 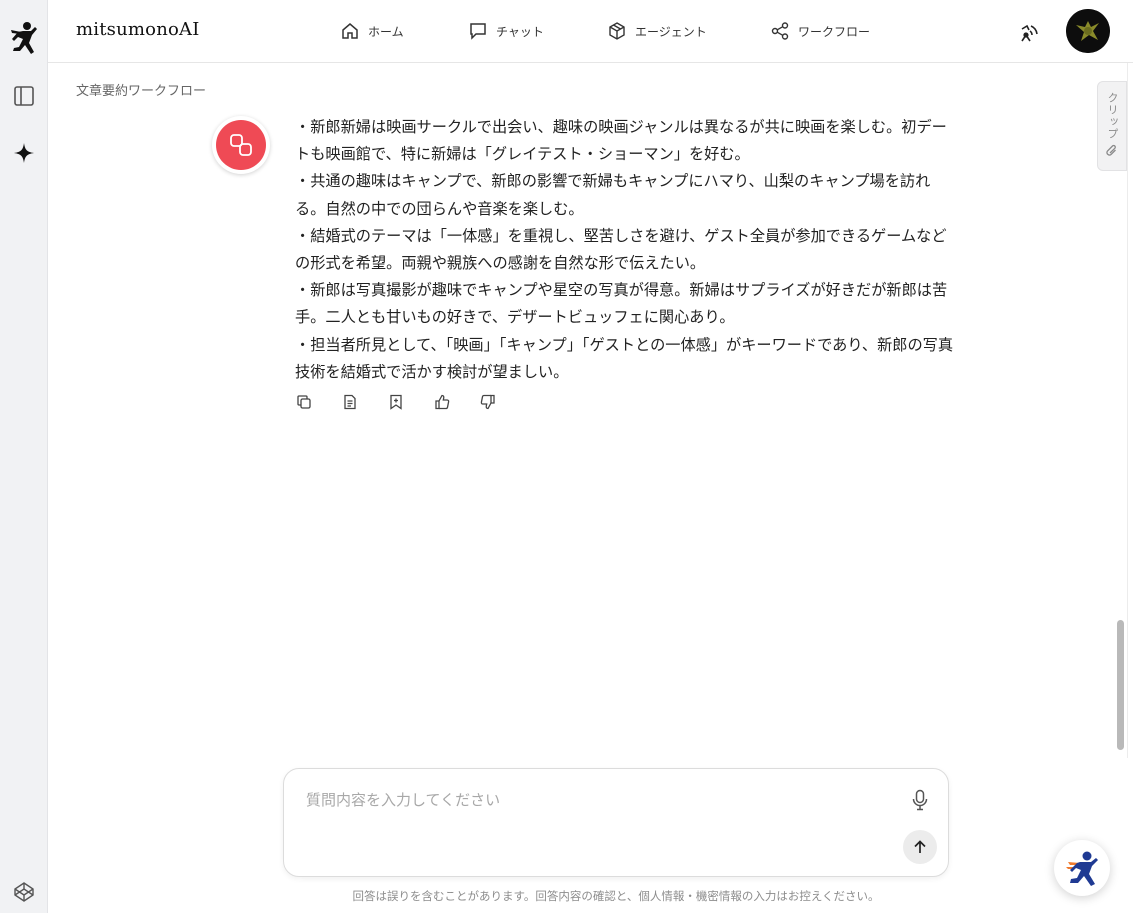 What do you see at coordinates (920, 800) in the screenshot?
I see `microphone-icon` at bounding box center [920, 800].